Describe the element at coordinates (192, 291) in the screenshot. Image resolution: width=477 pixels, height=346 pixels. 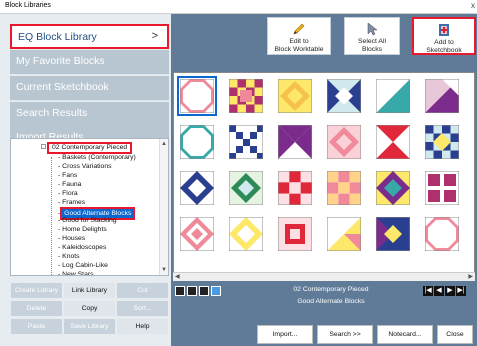
I see `view-2x2-button` at that location.